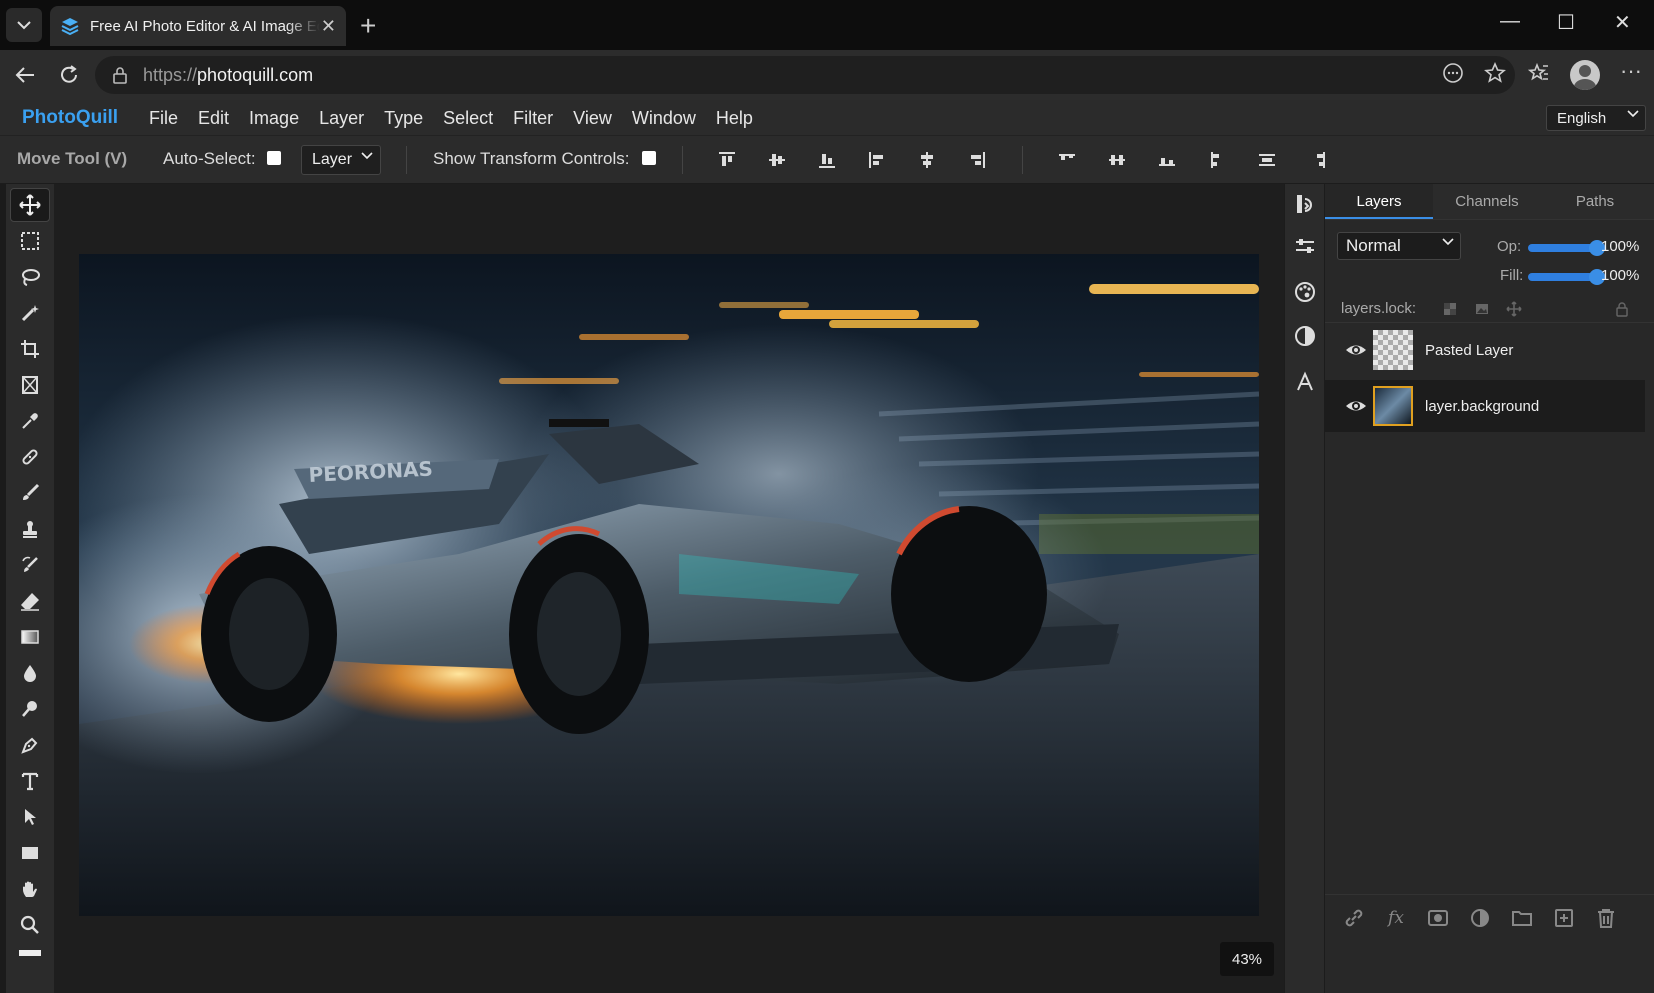  Describe the element at coordinates (877, 160) in the screenshot. I see `align-left-edges-icon` at that location.